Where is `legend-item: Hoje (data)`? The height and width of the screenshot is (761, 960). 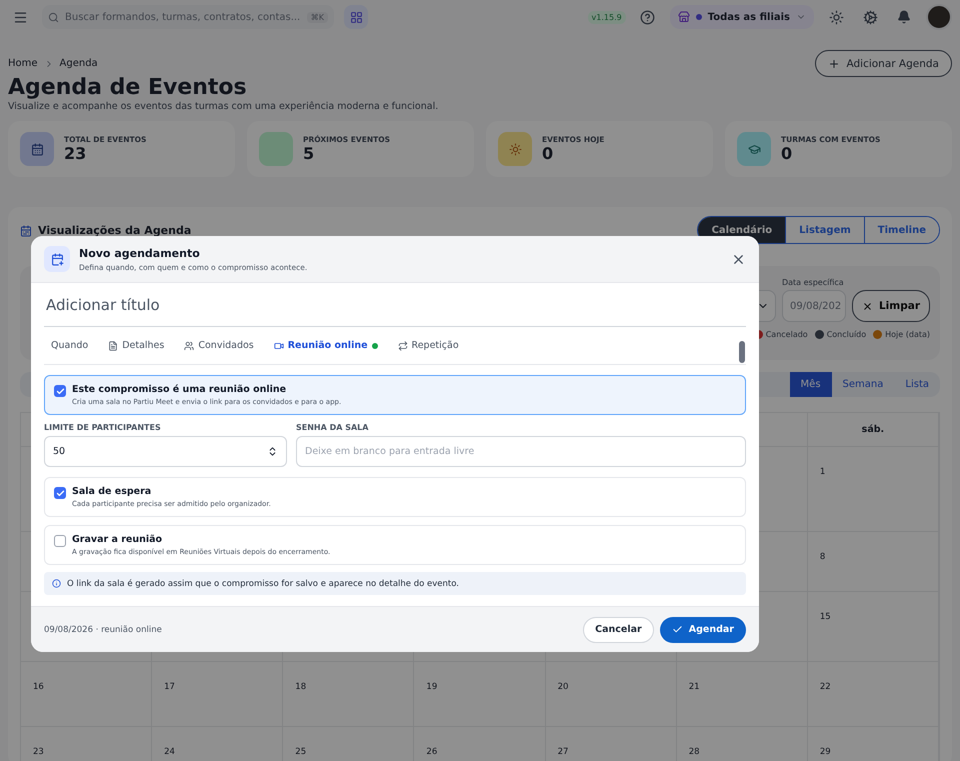
legend-item: Hoje (data) is located at coordinates (901, 334).